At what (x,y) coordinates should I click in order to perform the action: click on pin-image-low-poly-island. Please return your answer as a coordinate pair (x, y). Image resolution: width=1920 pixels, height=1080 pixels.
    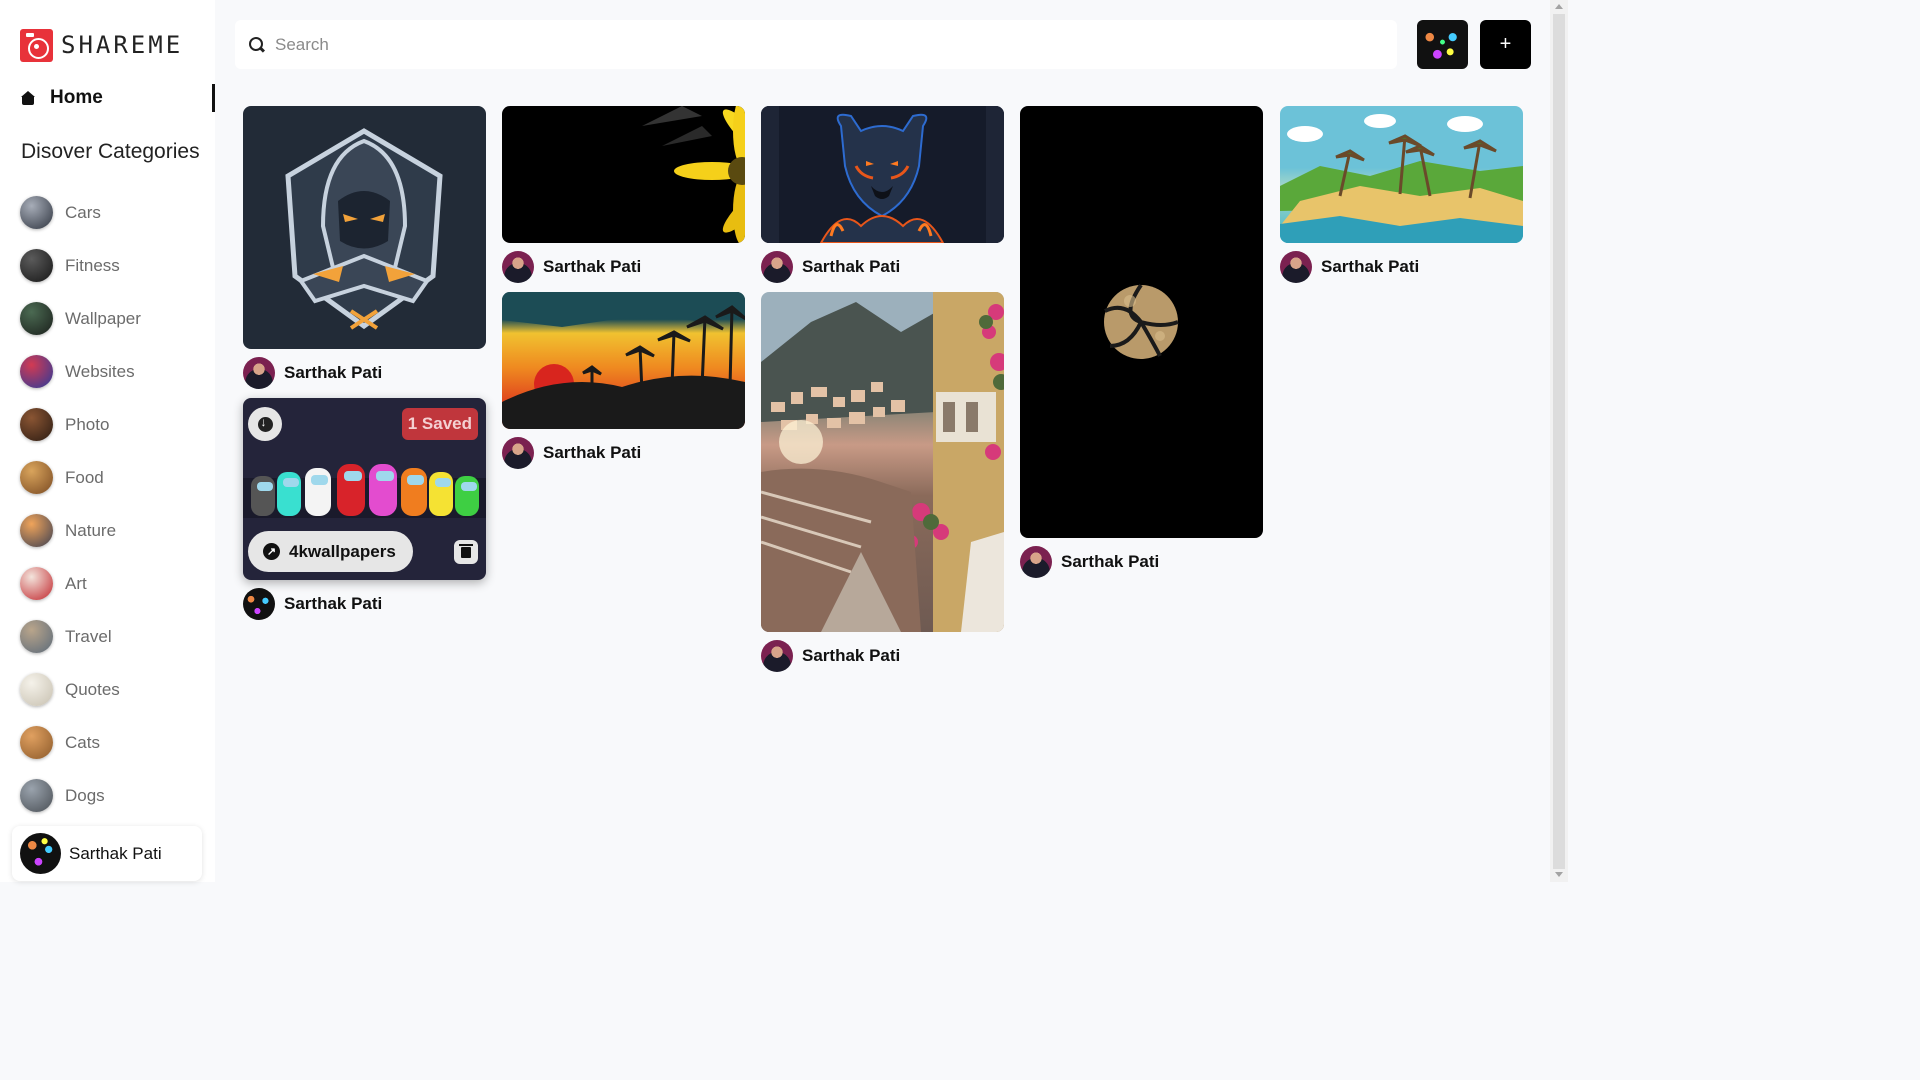
    Looking at the image, I should click on (1401, 174).